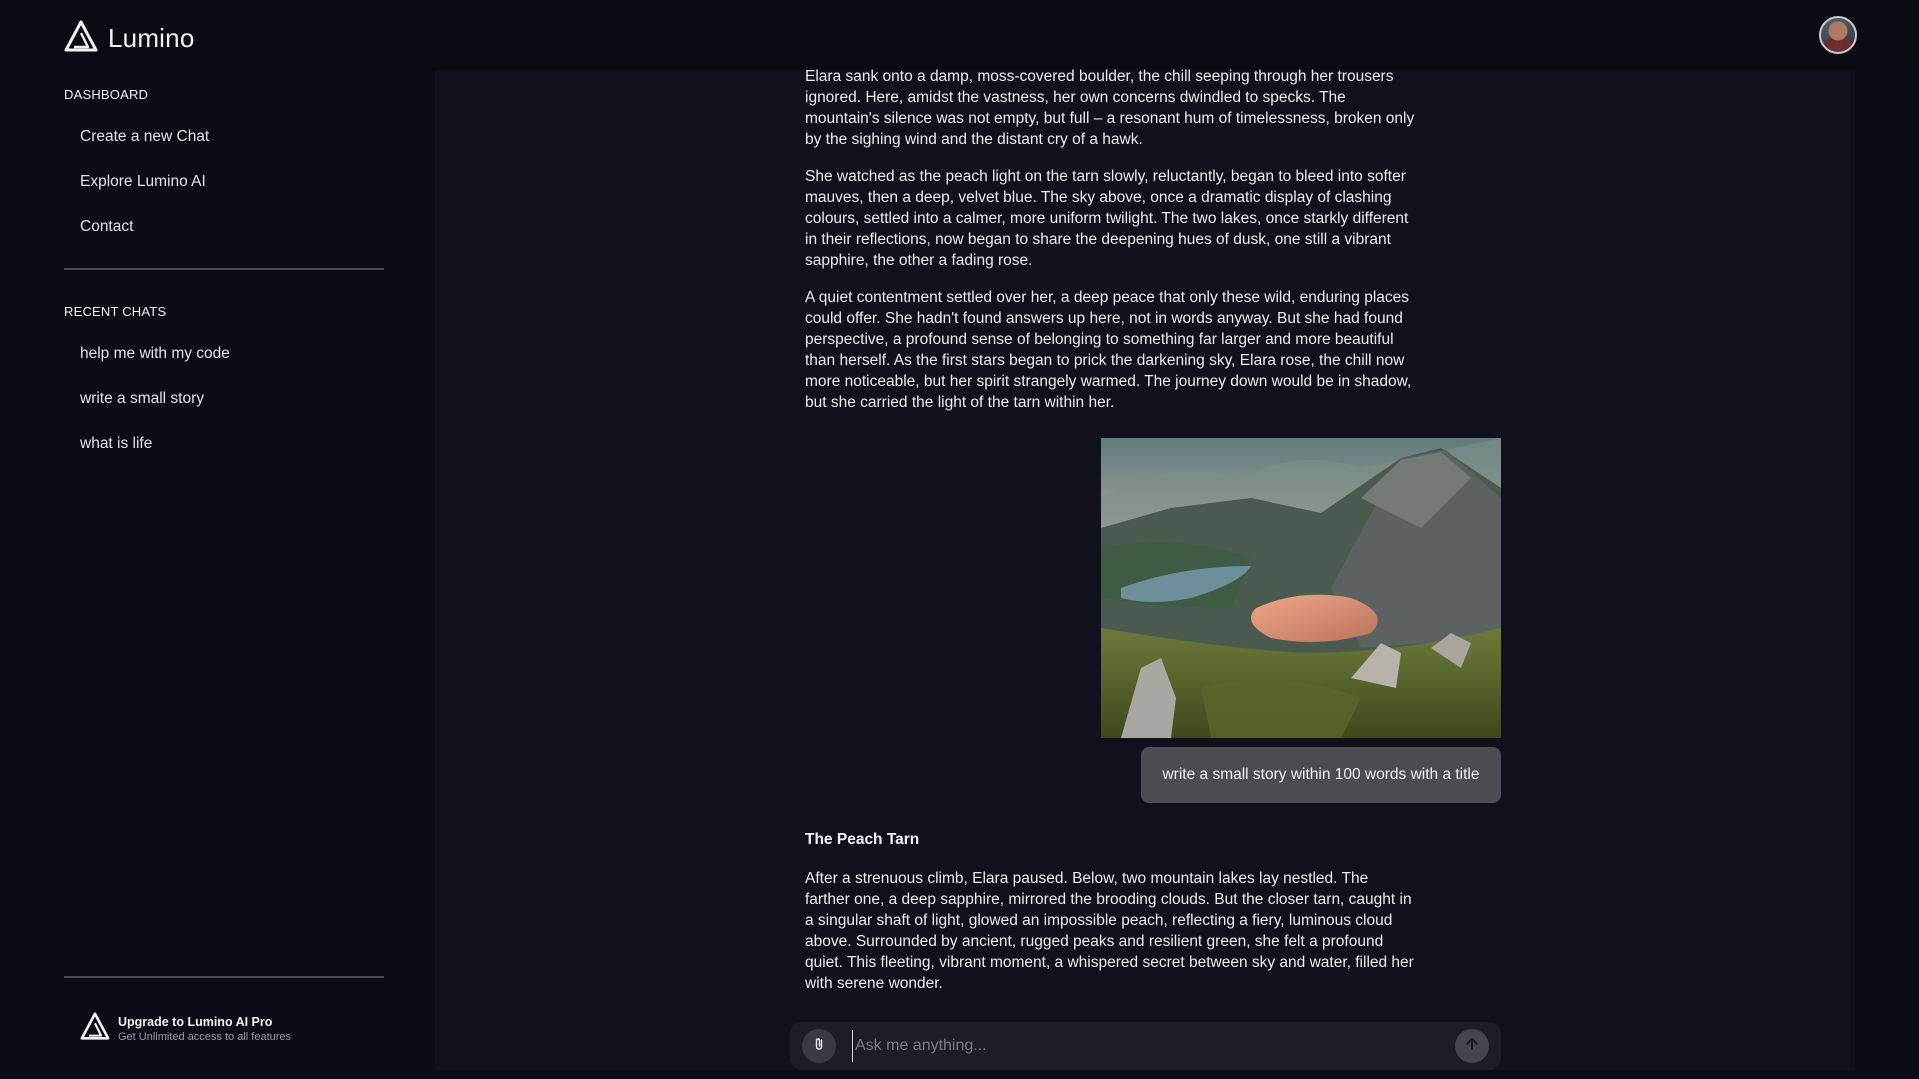 The height and width of the screenshot is (1079, 1919). I want to click on attached-landscape-image, so click(1301, 588).